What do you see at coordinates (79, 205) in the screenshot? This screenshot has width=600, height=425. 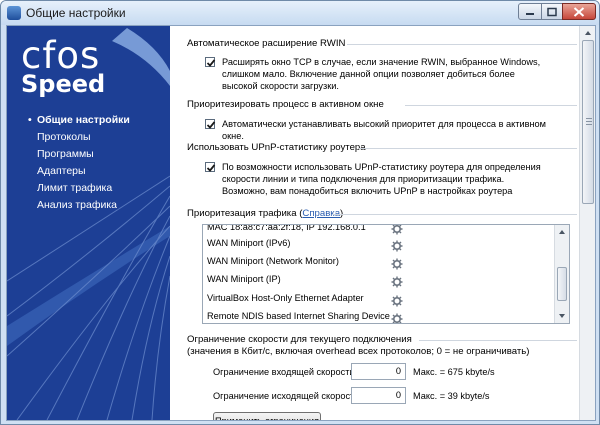 I see `sidebar-item-traffic-analysis: Анализ трафика` at bounding box center [79, 205].